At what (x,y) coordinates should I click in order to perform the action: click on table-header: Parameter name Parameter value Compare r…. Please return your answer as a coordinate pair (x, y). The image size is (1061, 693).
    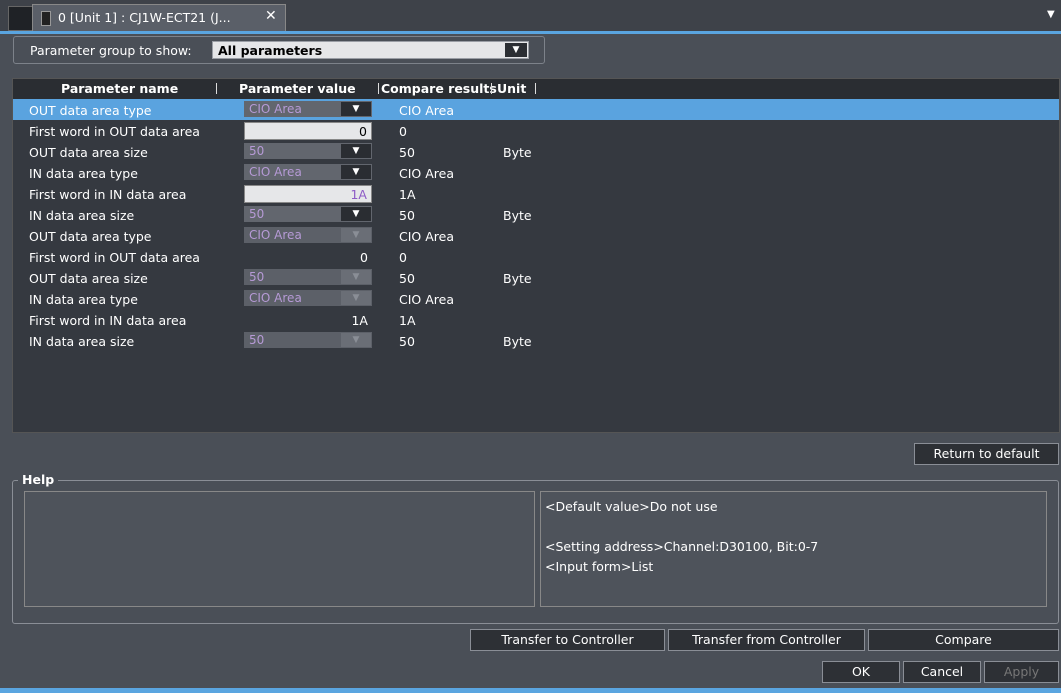
    Looking at the image, I should click on (536, 89).